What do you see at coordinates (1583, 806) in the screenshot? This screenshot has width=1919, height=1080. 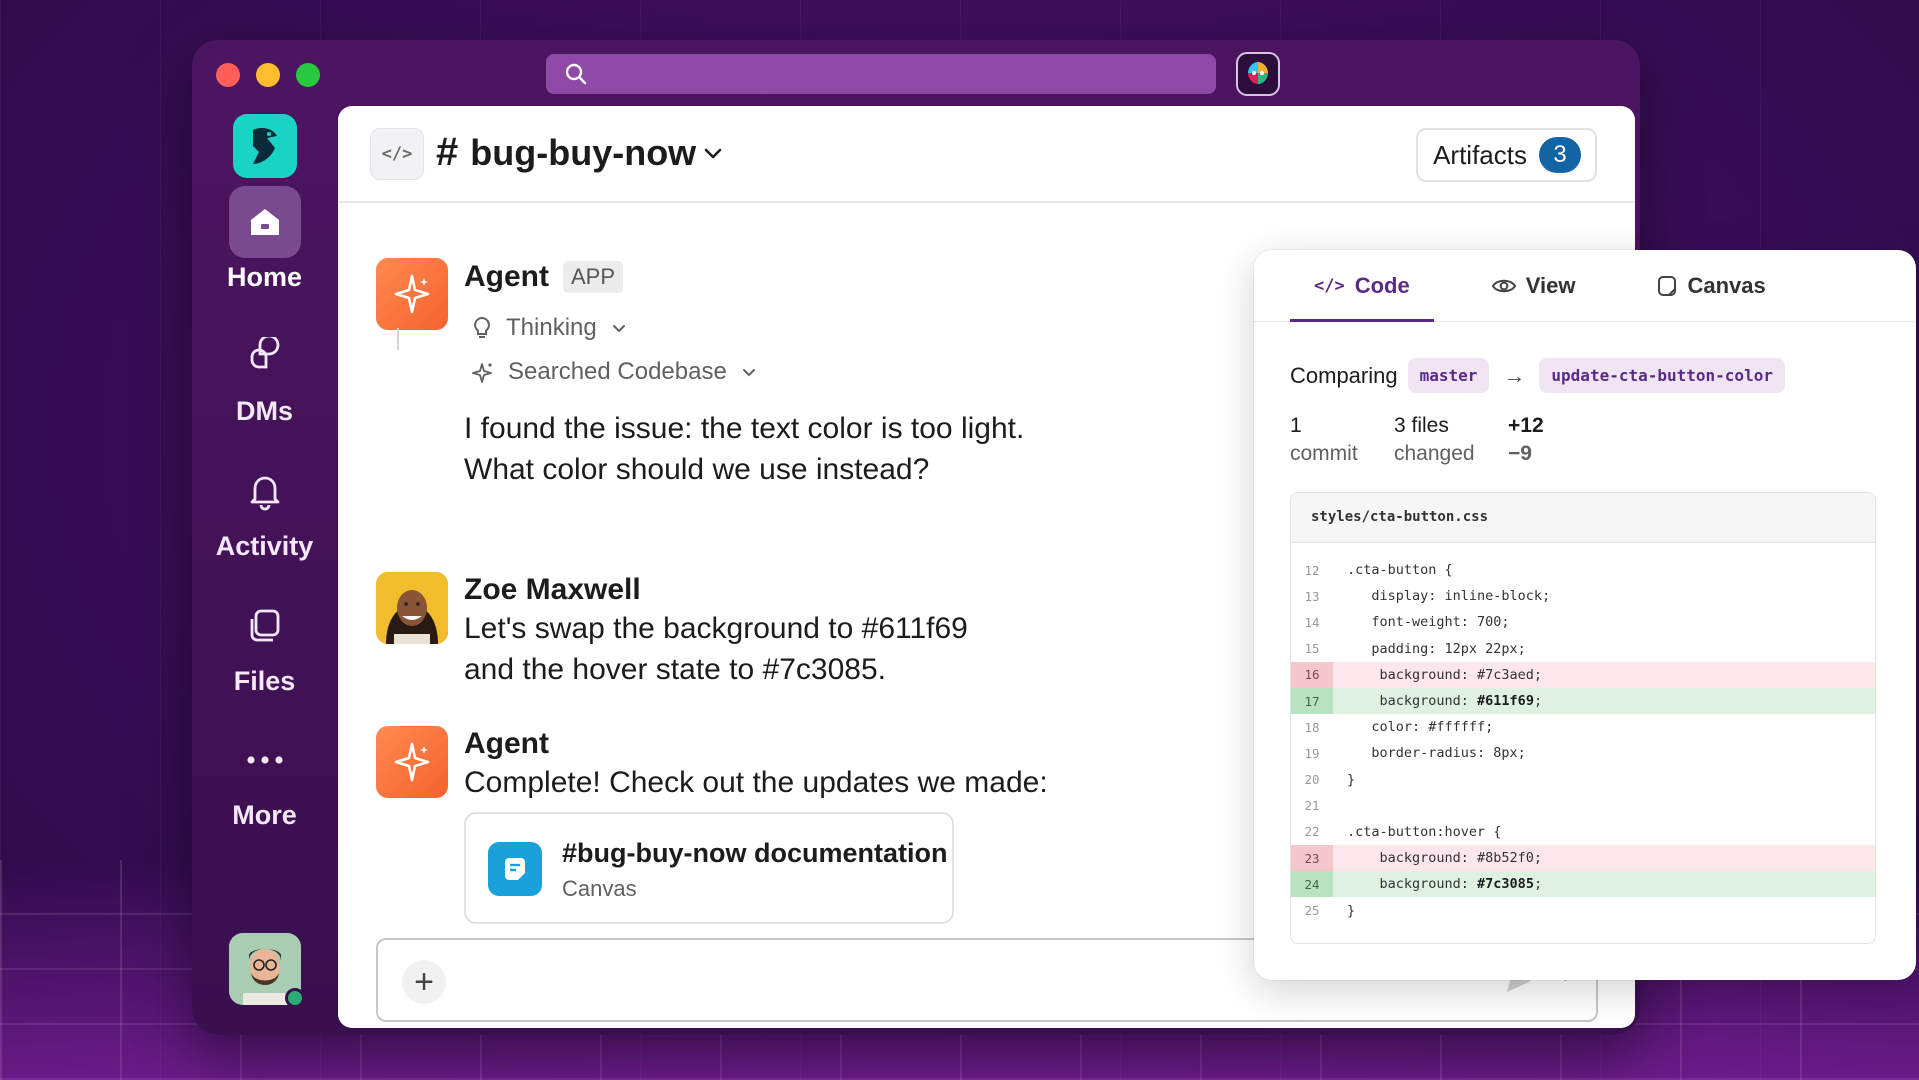 I see `diff-line: 21` at bounding box center [1583, 806].